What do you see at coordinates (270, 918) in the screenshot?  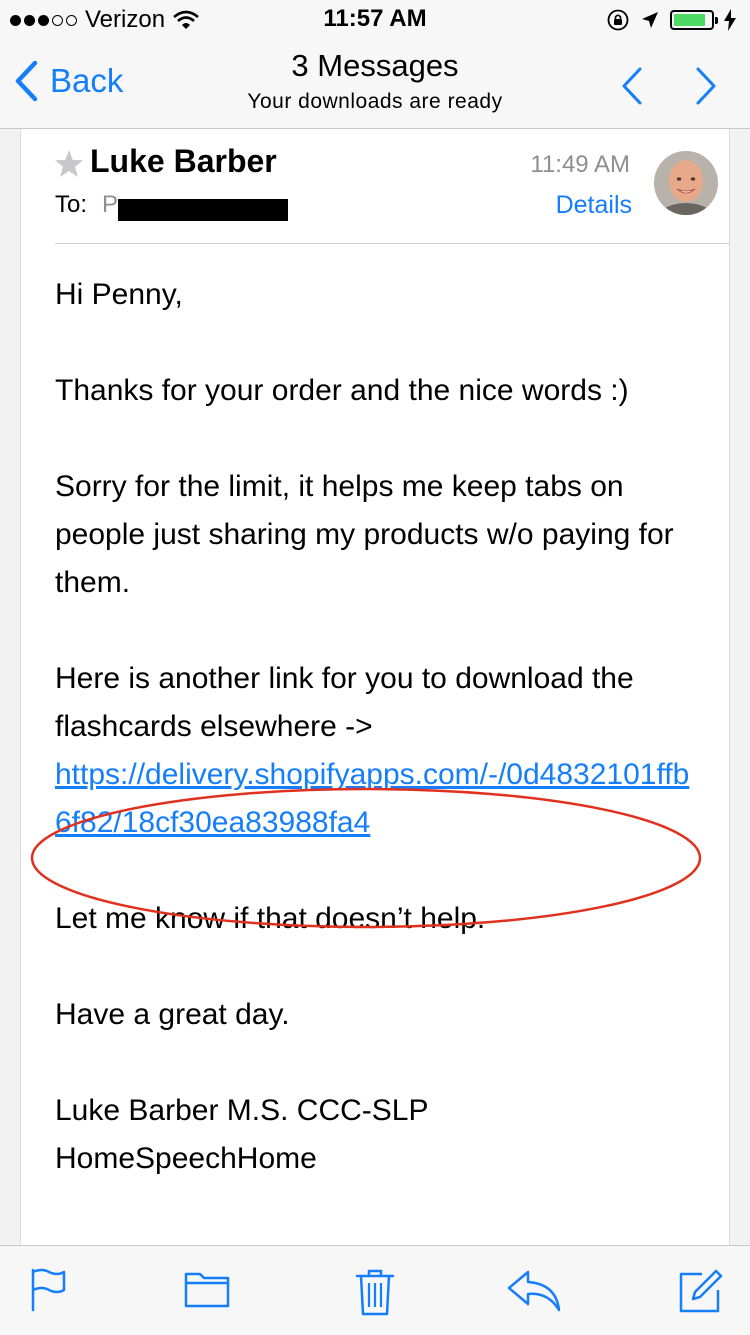 I see `body-paragraph: Let me know if that doesn’t help.` at bounding box center [270, 918].